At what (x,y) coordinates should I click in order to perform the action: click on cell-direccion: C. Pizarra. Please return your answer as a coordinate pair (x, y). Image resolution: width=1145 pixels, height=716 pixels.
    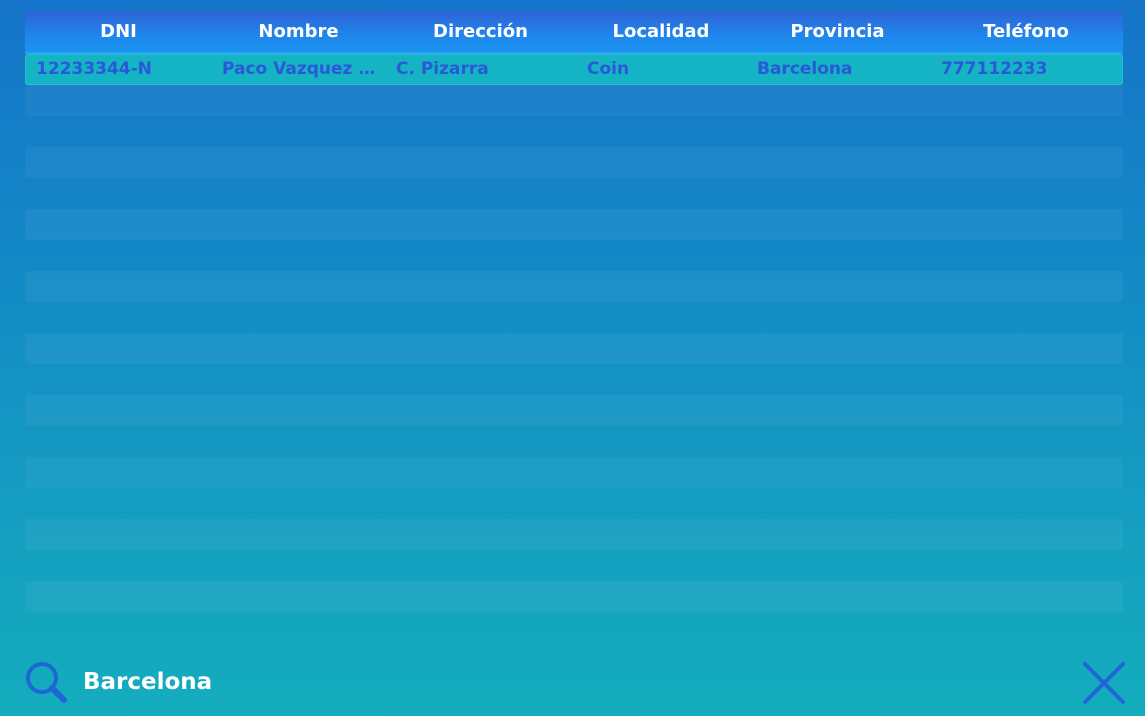
    Looking at the image, I should click on (442, 69).